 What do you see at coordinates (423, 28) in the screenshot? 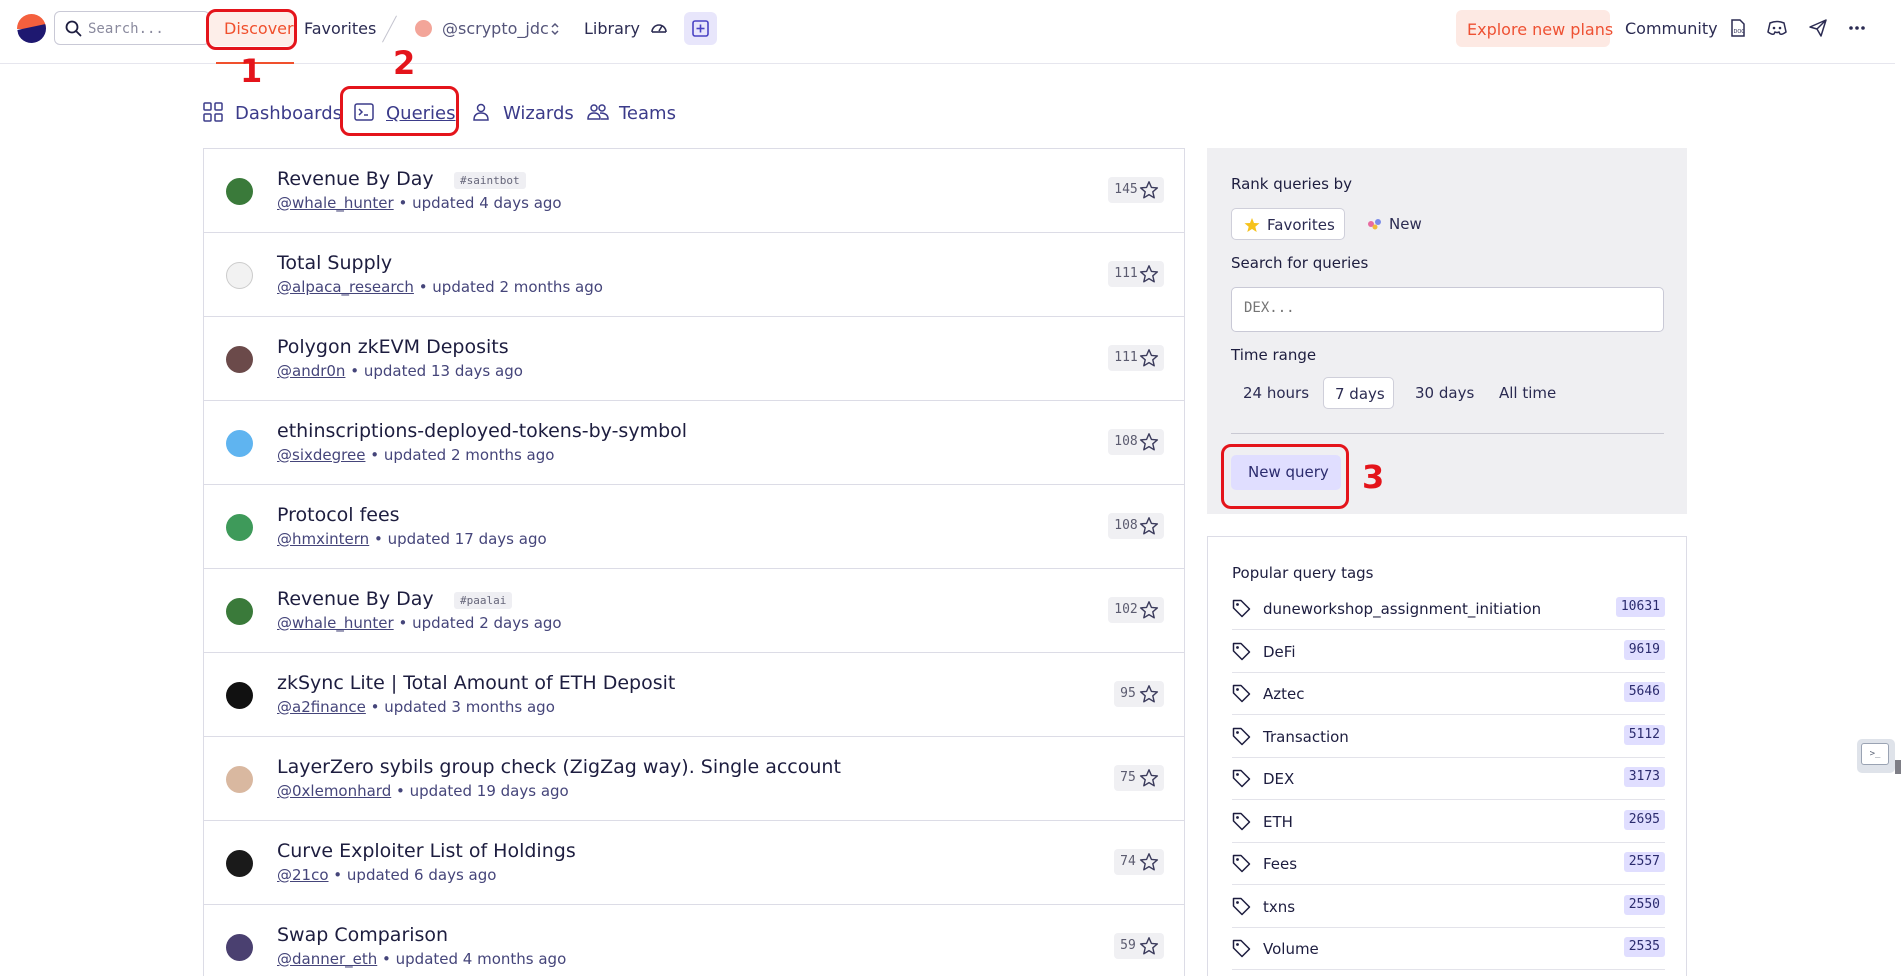
I see `user-avatar` at bounding box center [423, 28].